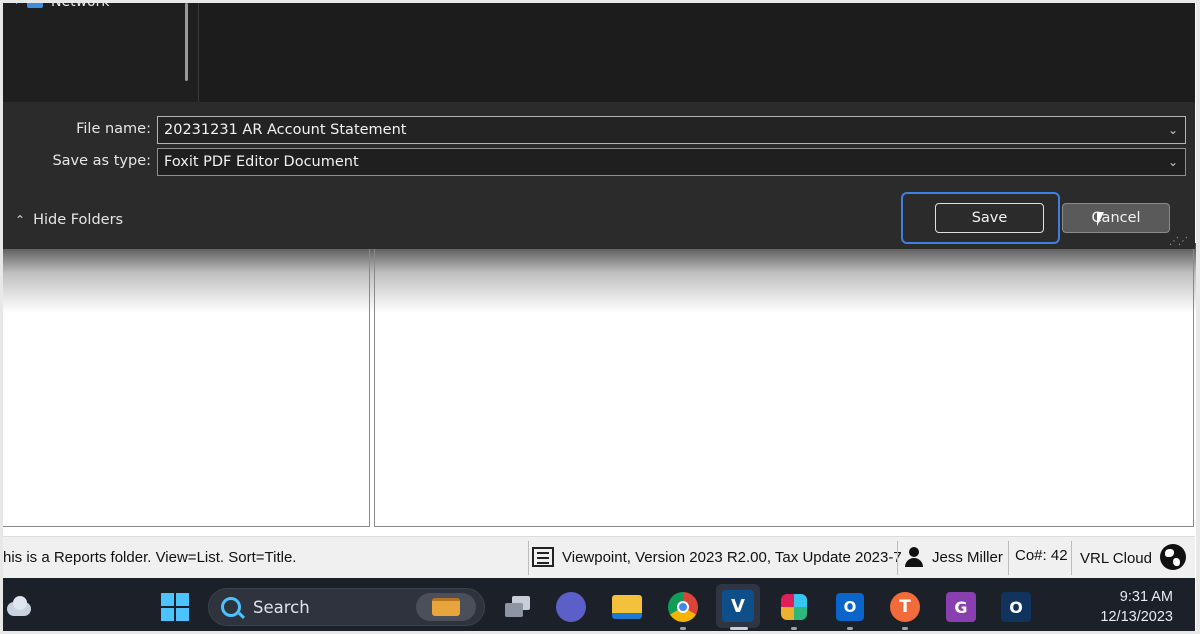 The width and height of the screenshot is (1200, 634). I want to click on cancel-button: Cancel, so click(1116, 218).